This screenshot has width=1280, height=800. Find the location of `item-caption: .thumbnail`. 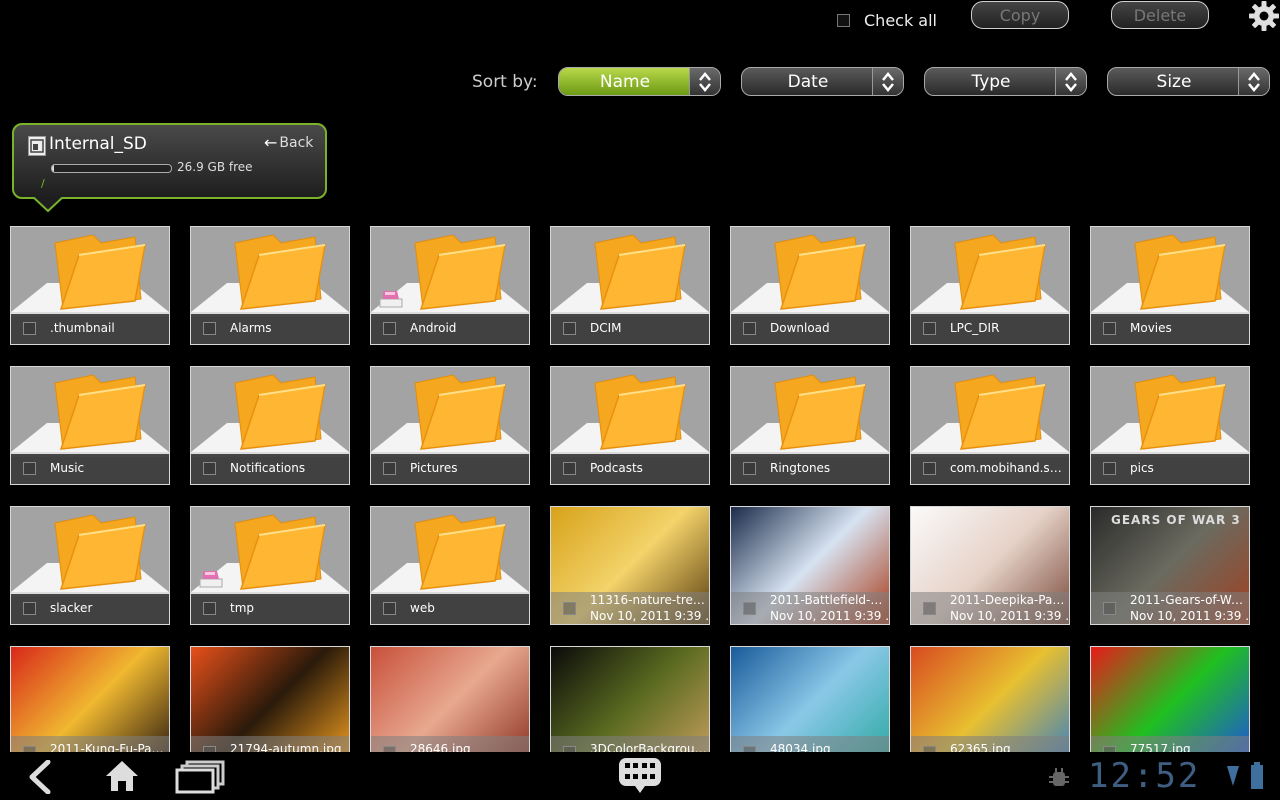

item-caption: .thumbnail is located at coordinates (90, 329).